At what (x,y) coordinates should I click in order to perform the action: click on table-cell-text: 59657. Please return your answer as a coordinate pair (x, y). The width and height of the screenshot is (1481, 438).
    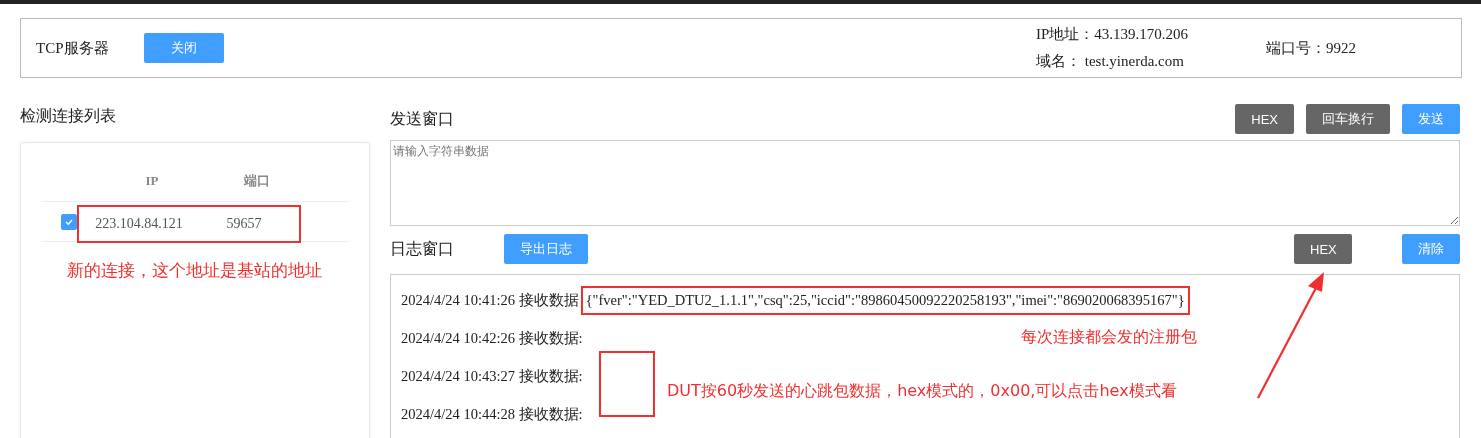
    Looking at the image, I should click on (244, 223).